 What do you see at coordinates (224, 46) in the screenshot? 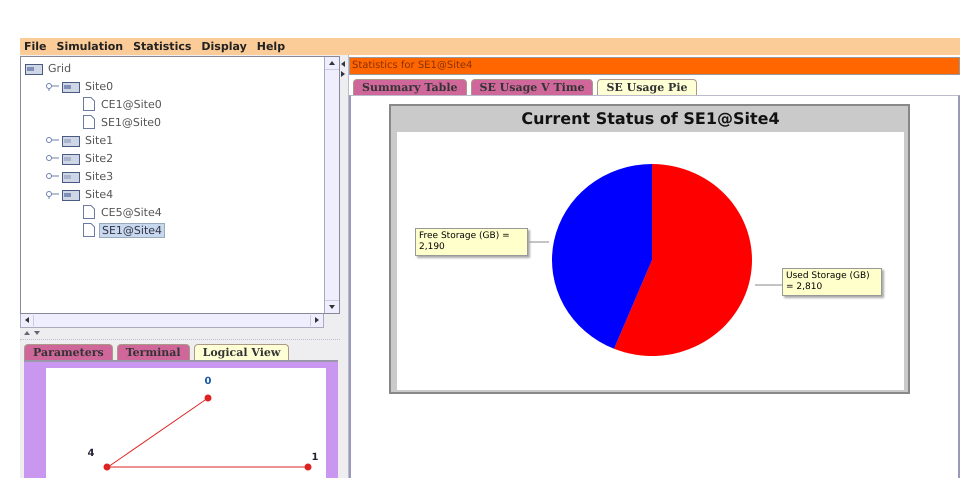
I see `menu-item: Display` at bounding box center [224, 46].